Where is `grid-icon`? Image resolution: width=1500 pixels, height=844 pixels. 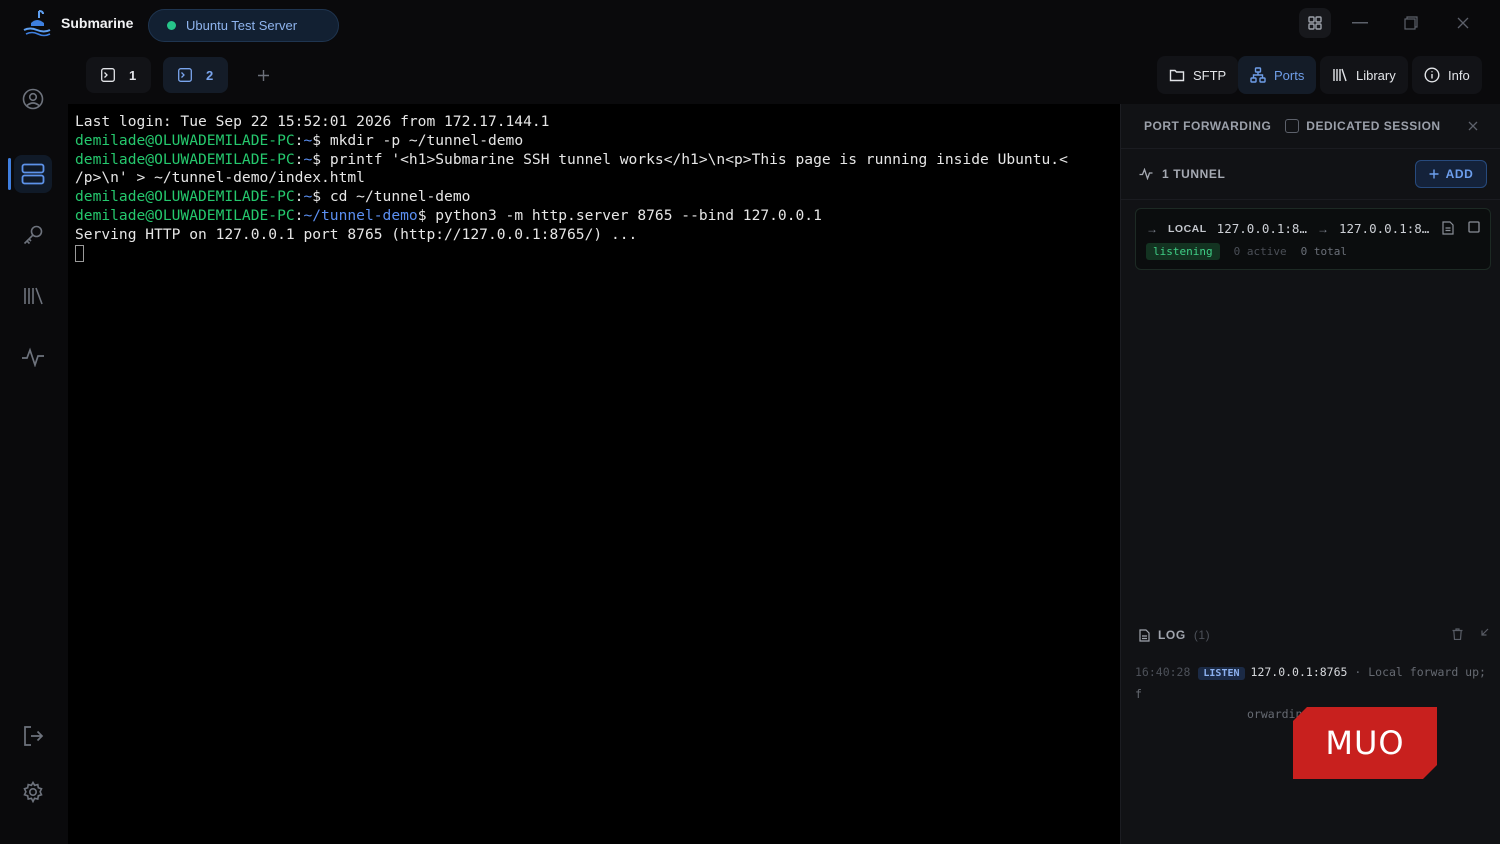 grid-icon is located at coordinates (1315, 23).